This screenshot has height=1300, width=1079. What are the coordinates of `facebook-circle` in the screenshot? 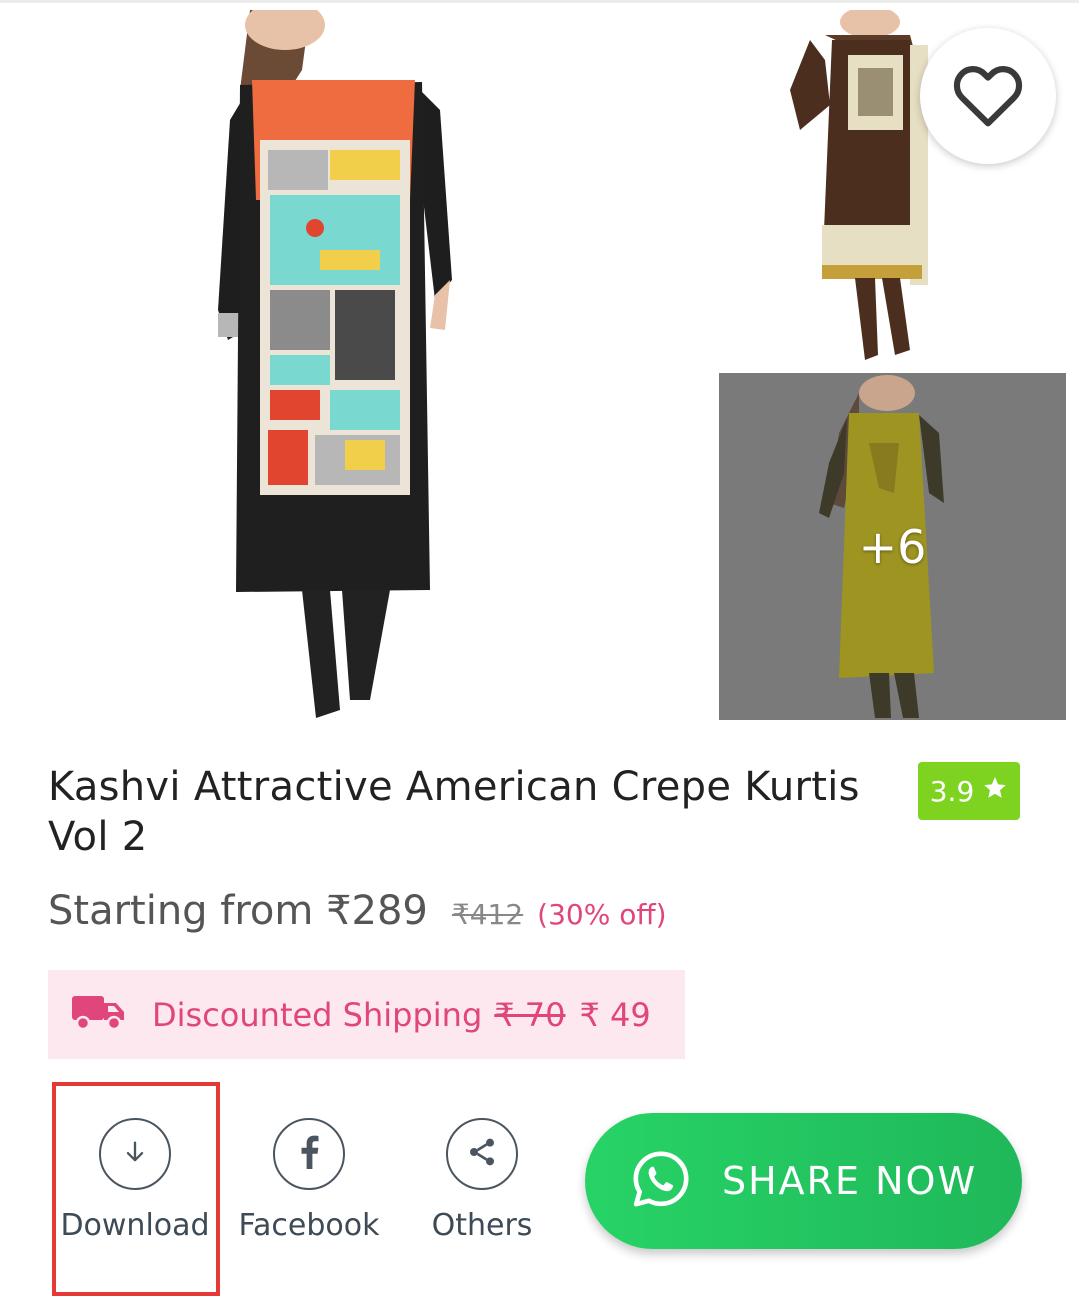 It's located at (309, 1154).